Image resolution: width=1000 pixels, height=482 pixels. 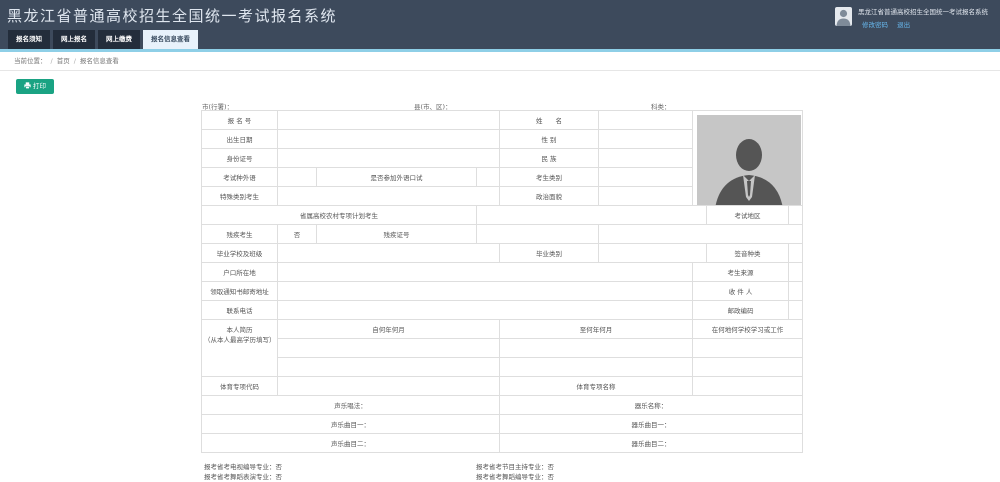 I want to click on value-postal-code, so click(x=796, y=310).